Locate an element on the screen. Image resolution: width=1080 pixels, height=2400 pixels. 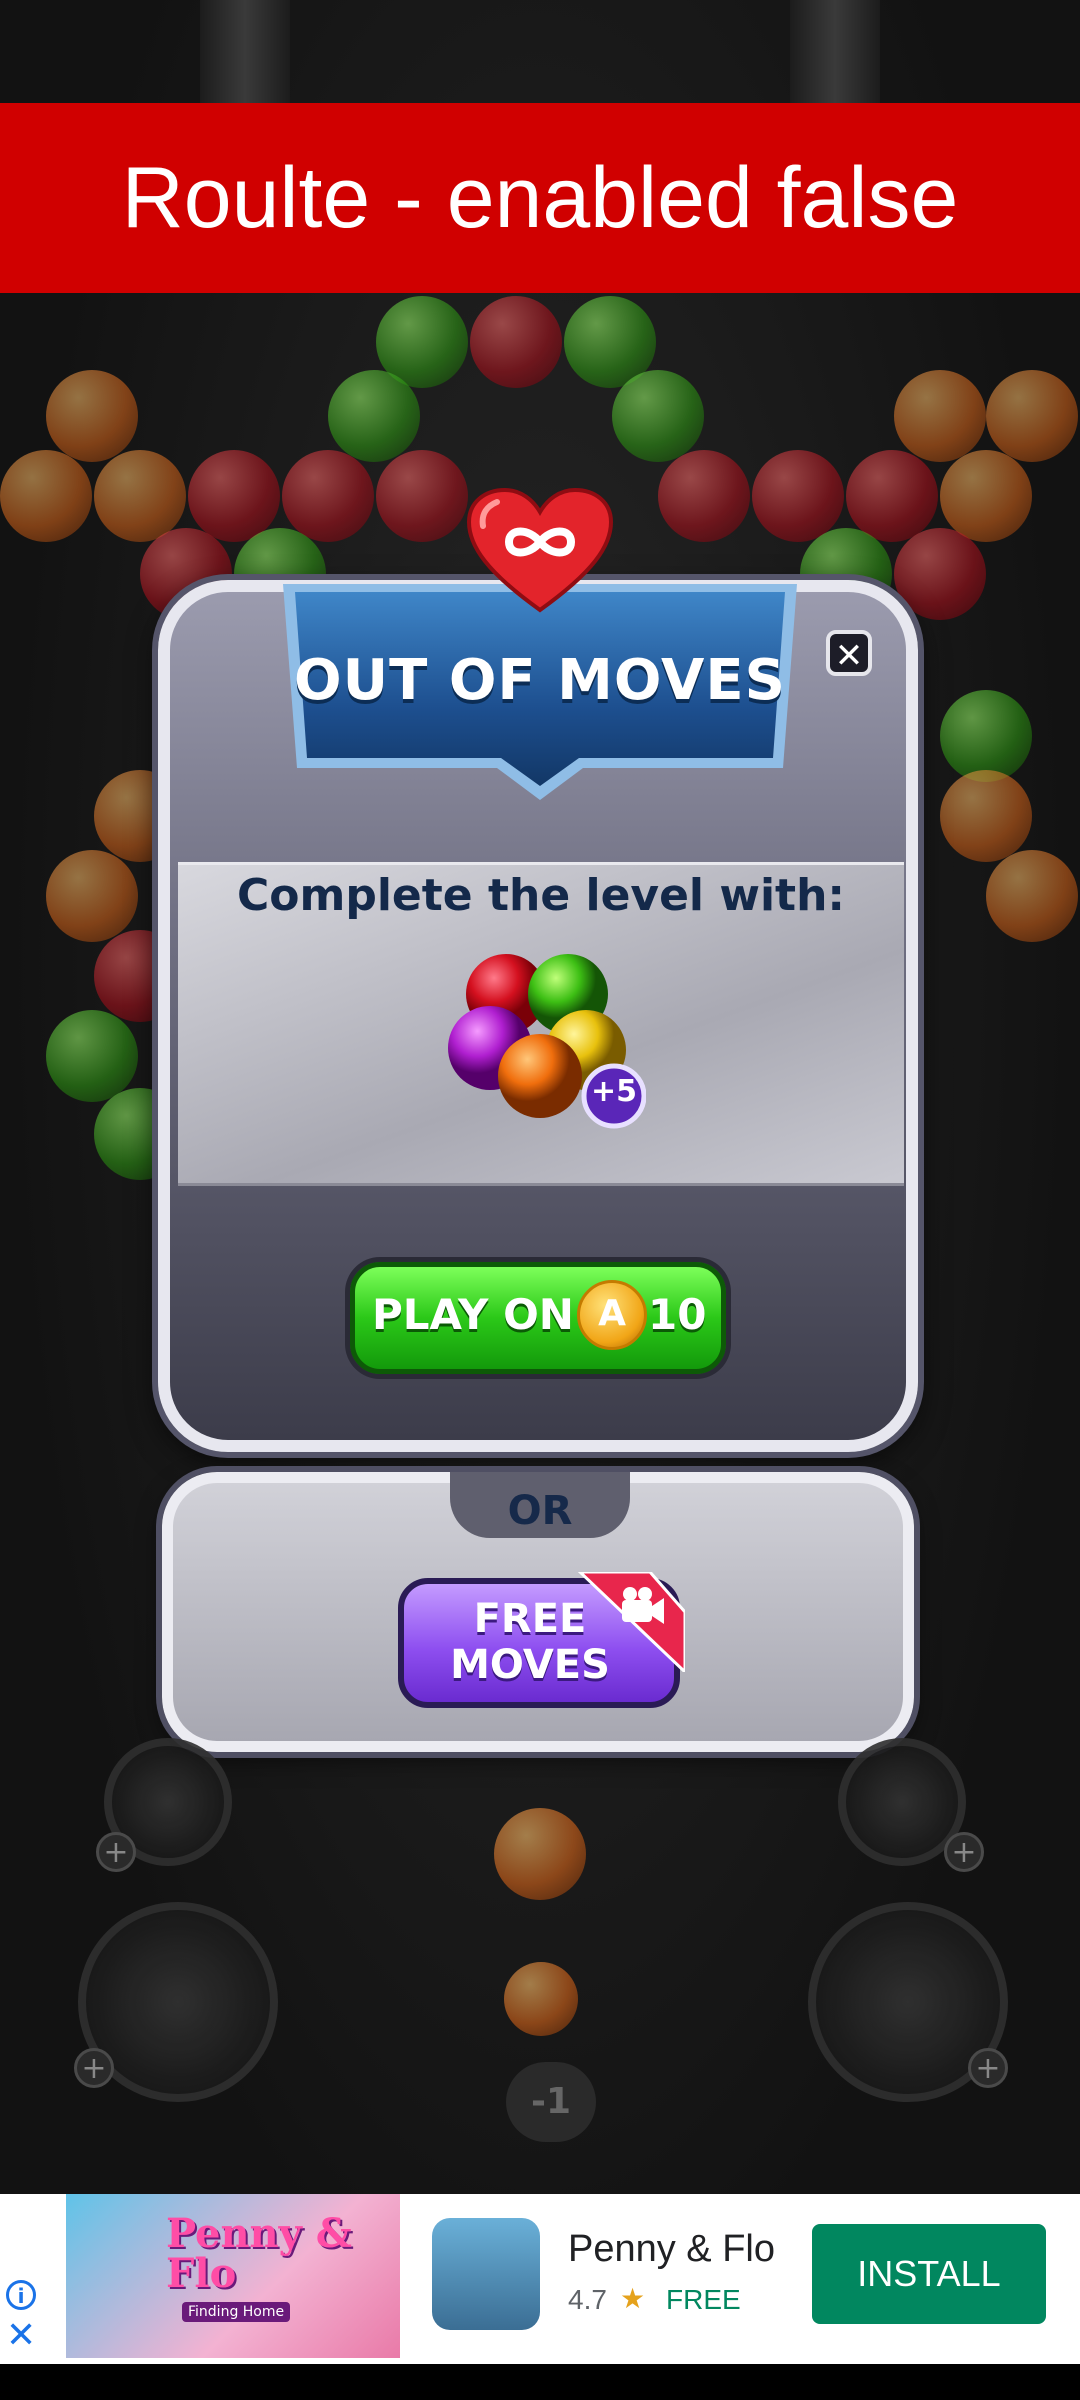
ad-creative-title: Penny & Flo is located at coordinates (259, 2253).